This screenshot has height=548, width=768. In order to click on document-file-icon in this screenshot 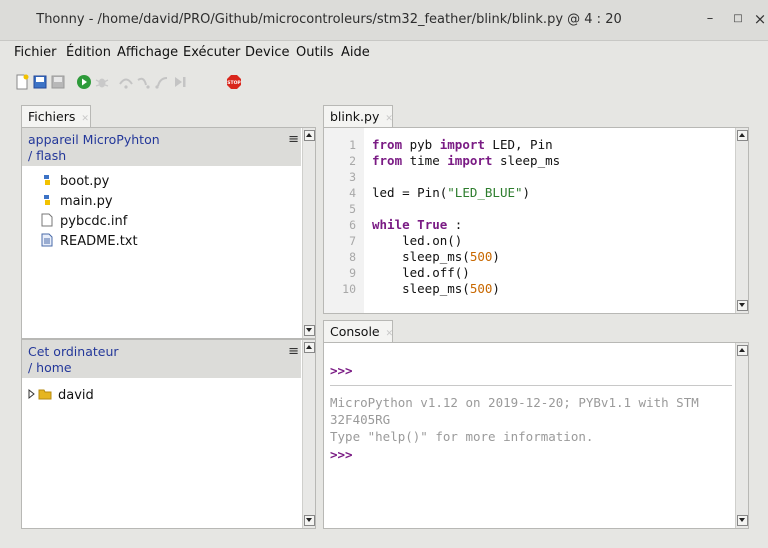, I will do `click(47, 240)`.